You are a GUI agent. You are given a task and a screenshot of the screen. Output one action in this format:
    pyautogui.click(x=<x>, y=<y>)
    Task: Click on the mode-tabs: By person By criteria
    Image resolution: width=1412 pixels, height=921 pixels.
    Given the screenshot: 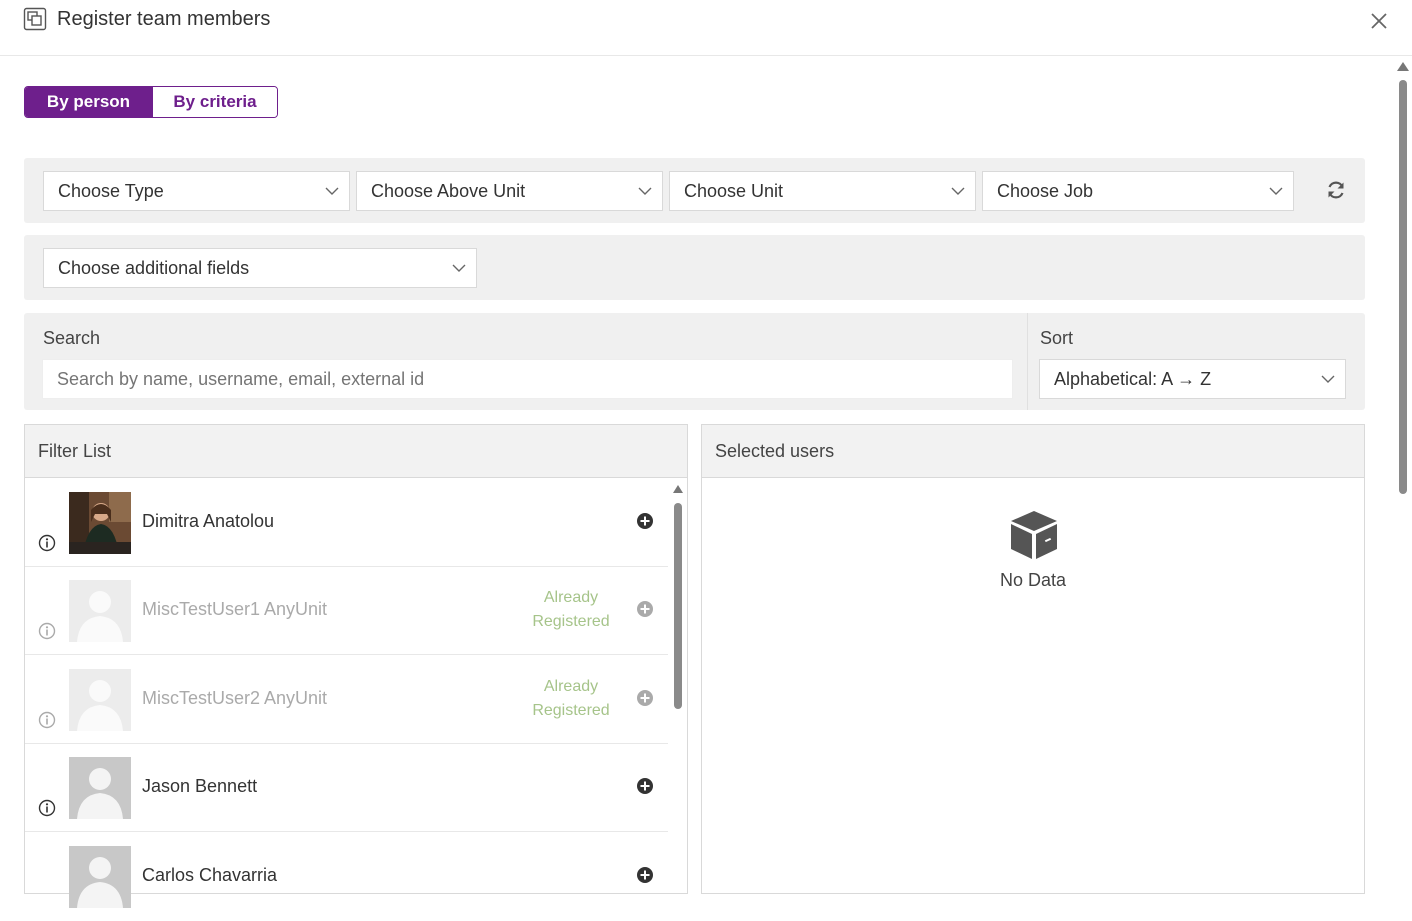 What is the action you would take?
    pyautogui.click(x=151, y=102)
    